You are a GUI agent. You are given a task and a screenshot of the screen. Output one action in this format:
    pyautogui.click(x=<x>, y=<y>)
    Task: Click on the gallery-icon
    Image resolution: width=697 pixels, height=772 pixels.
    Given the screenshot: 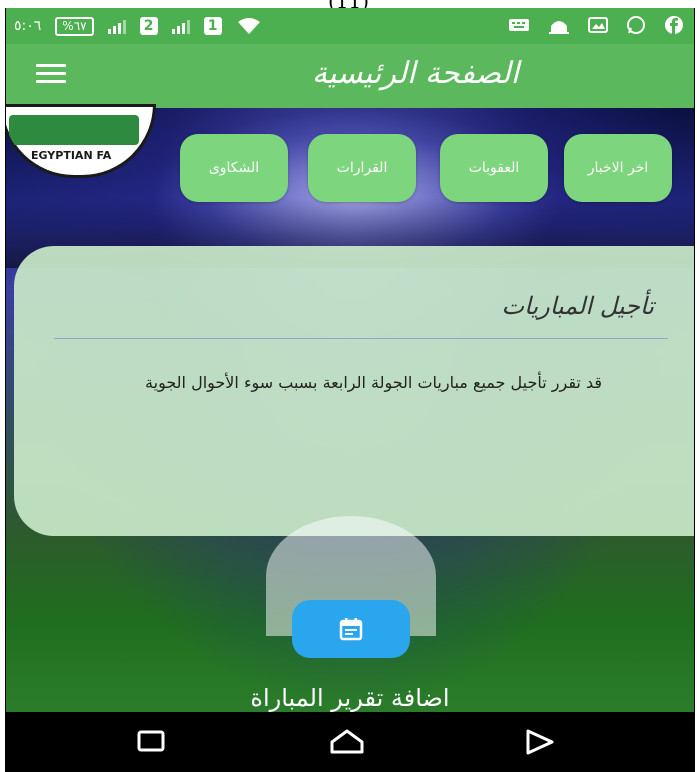 What is the action you would take?
    pyautogui.click(x=598, y=25)
    